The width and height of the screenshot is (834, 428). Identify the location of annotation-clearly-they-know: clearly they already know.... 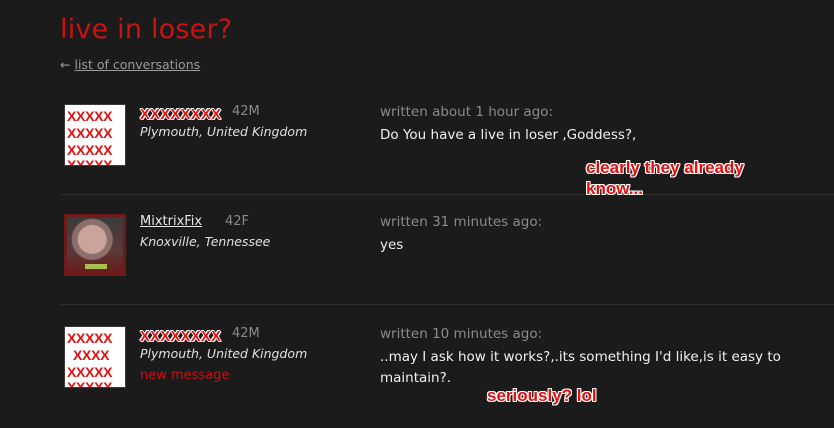
(665, 178).